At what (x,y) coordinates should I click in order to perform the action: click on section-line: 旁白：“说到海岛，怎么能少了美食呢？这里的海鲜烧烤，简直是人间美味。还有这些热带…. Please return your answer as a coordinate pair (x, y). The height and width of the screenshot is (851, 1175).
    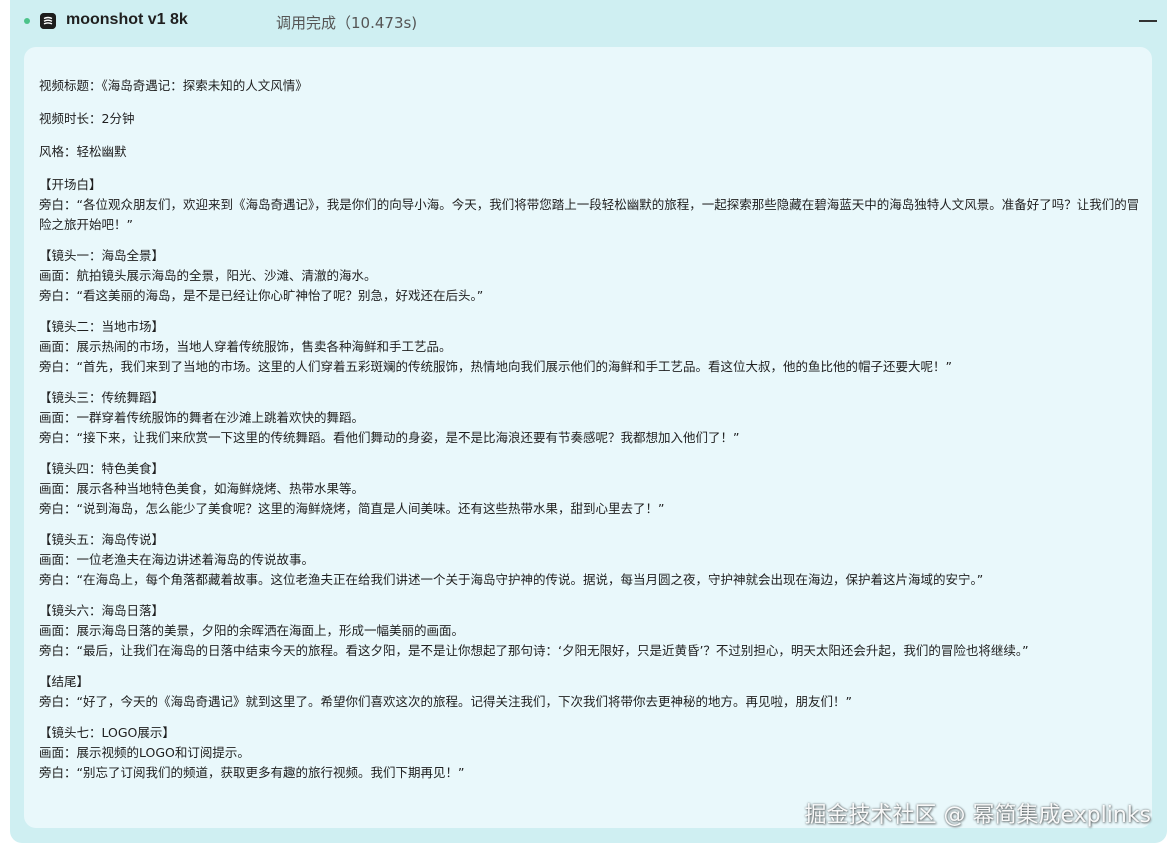
    Looking at the image, I should click on (352, 508).